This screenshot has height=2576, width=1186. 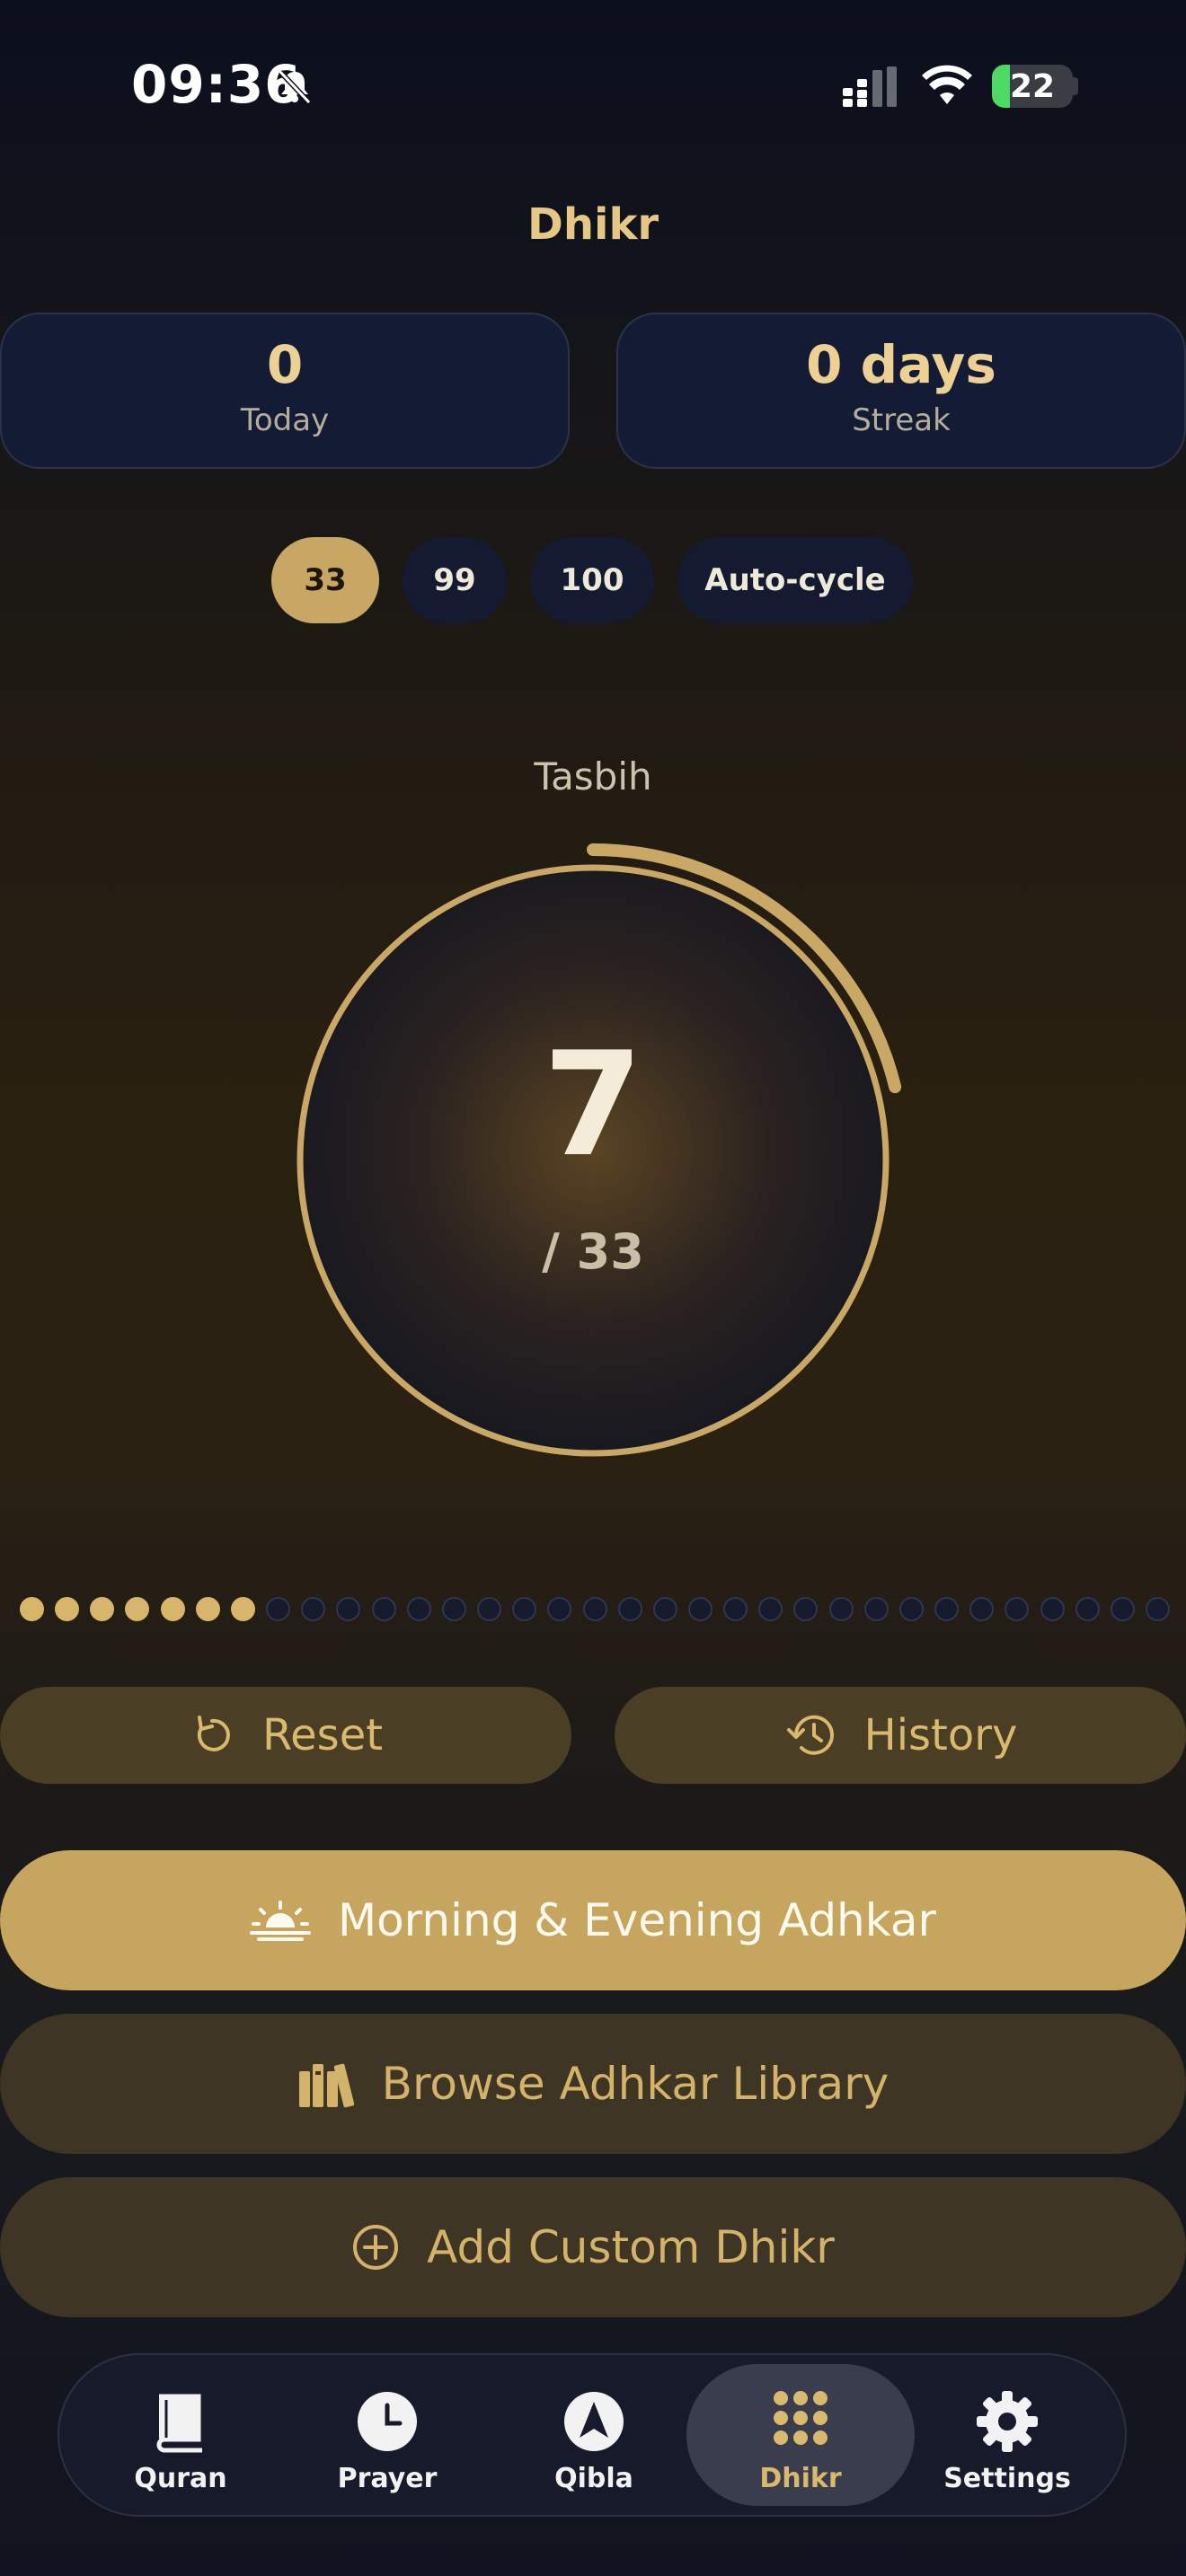 What do you see at coordinates (593, 1104) in the screenshot?
I see `current-count: 7` at bounding box center [593, 1104].